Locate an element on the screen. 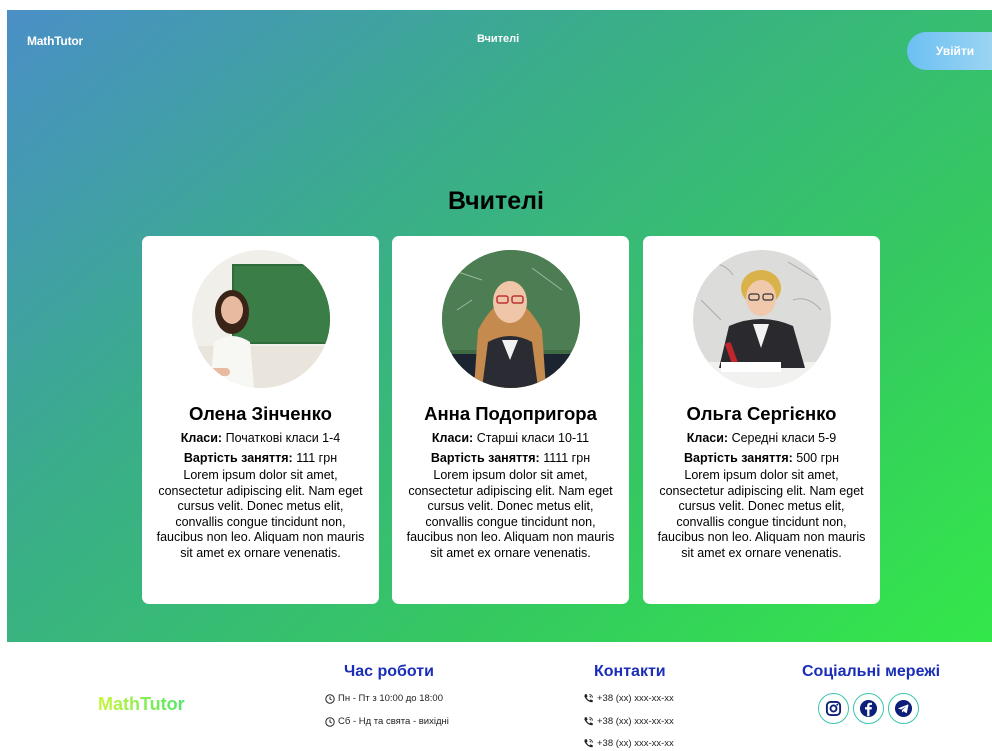  telegram-button is located at coordinates (903, 708).